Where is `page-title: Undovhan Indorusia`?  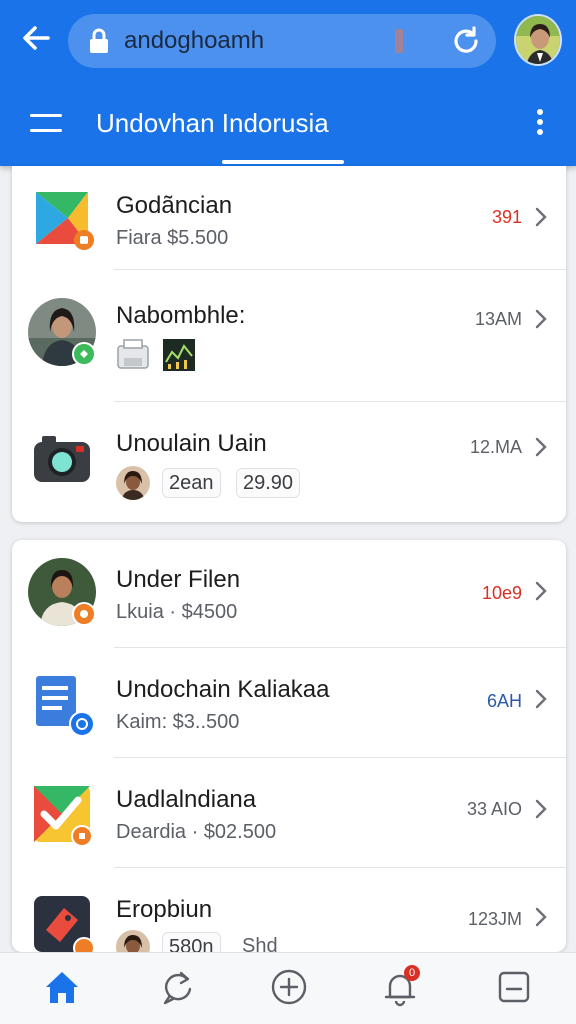 page-title: Undovhan Indorusia is located at coordinates (212, 123).